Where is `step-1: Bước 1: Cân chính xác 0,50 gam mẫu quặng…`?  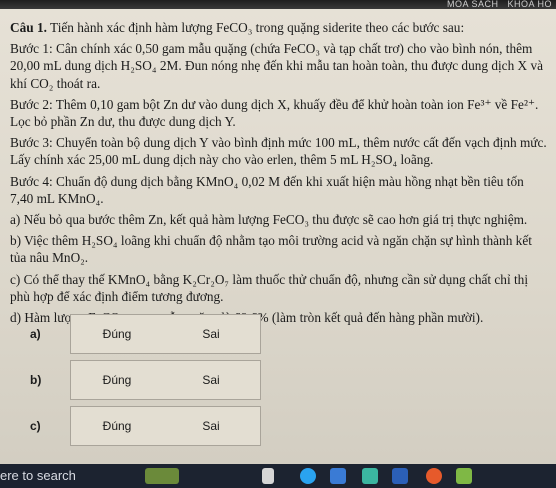 step-1: Bước 1: Cân chính xác 0,50 gam mẫu quặng… is located at coordinates (277, 66).